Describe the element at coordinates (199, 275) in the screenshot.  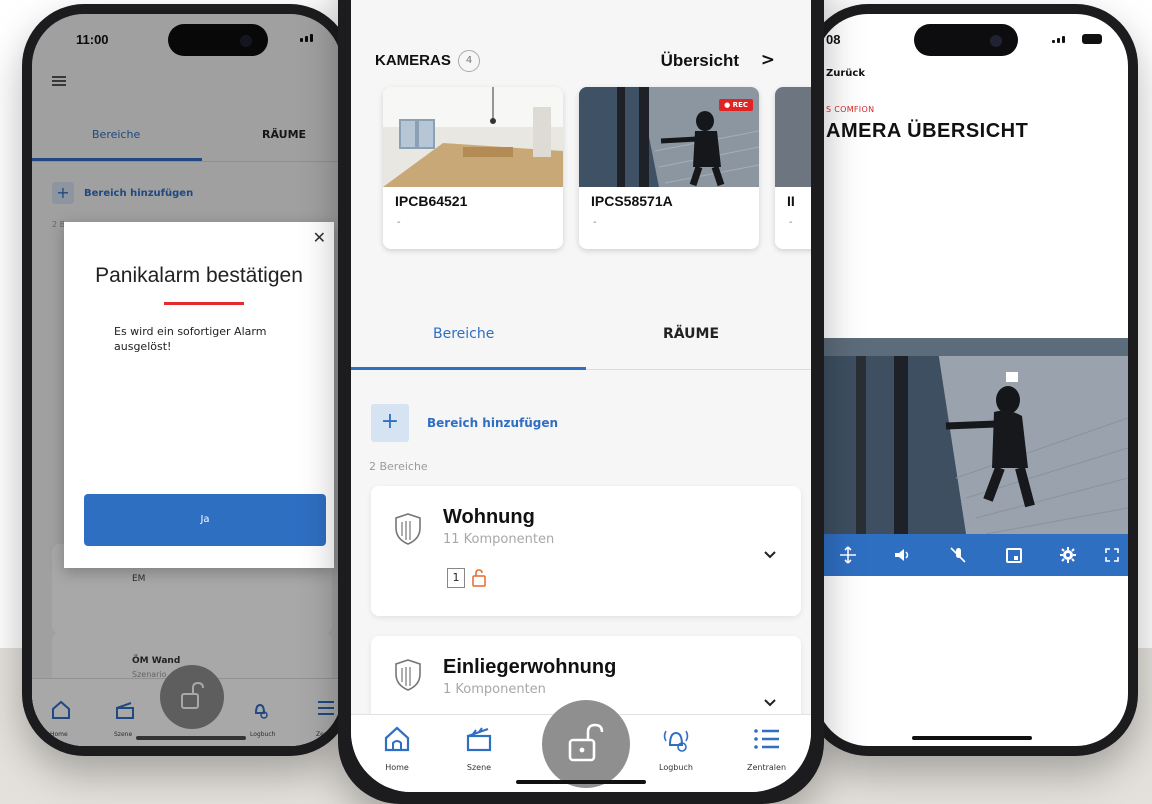
I see `dialog-title: Panikalarm bestätigen` at that location.